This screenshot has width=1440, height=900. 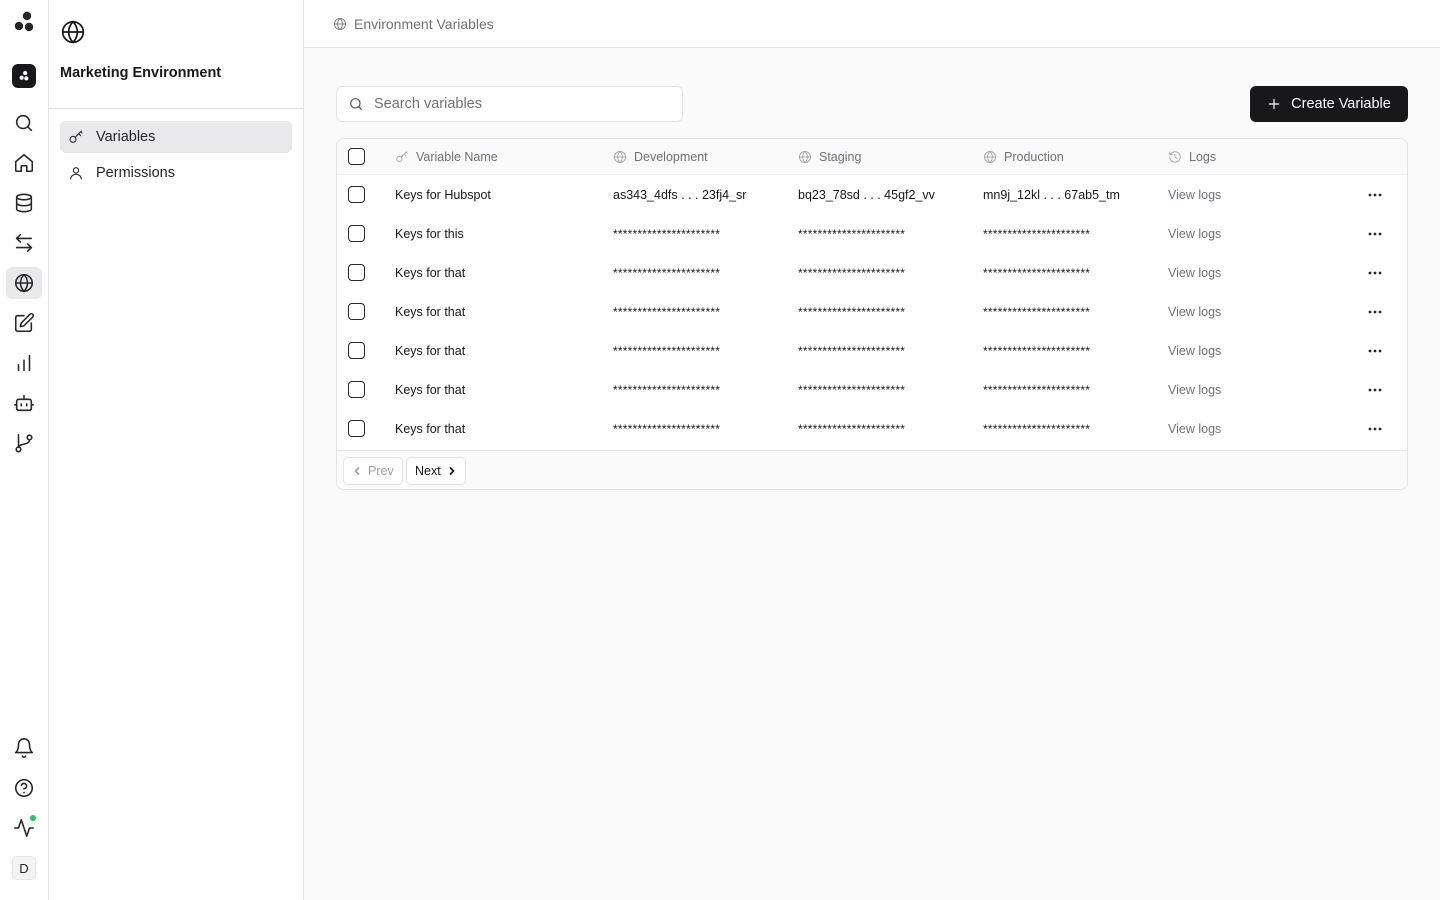 What do you see at coordinates (671, 156) in the screenshot?
I see `column-label: Development` at bounding box center [671, 156].